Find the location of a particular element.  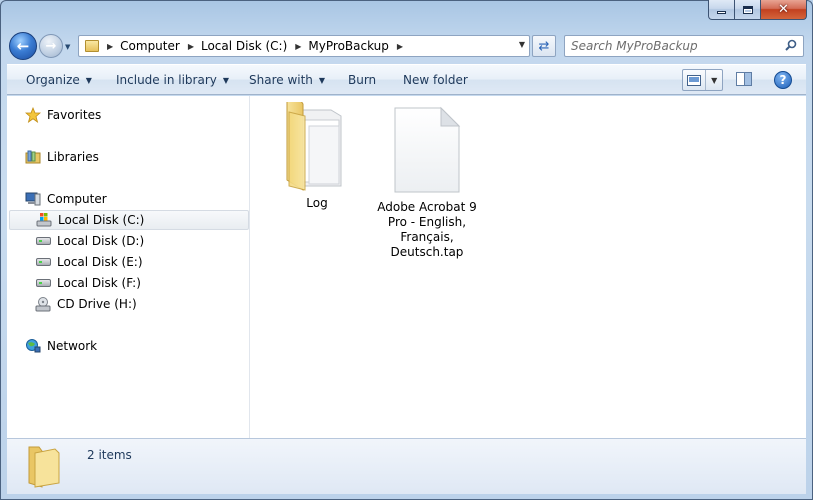

system-drive-icon is located at coordinates (44, 220).